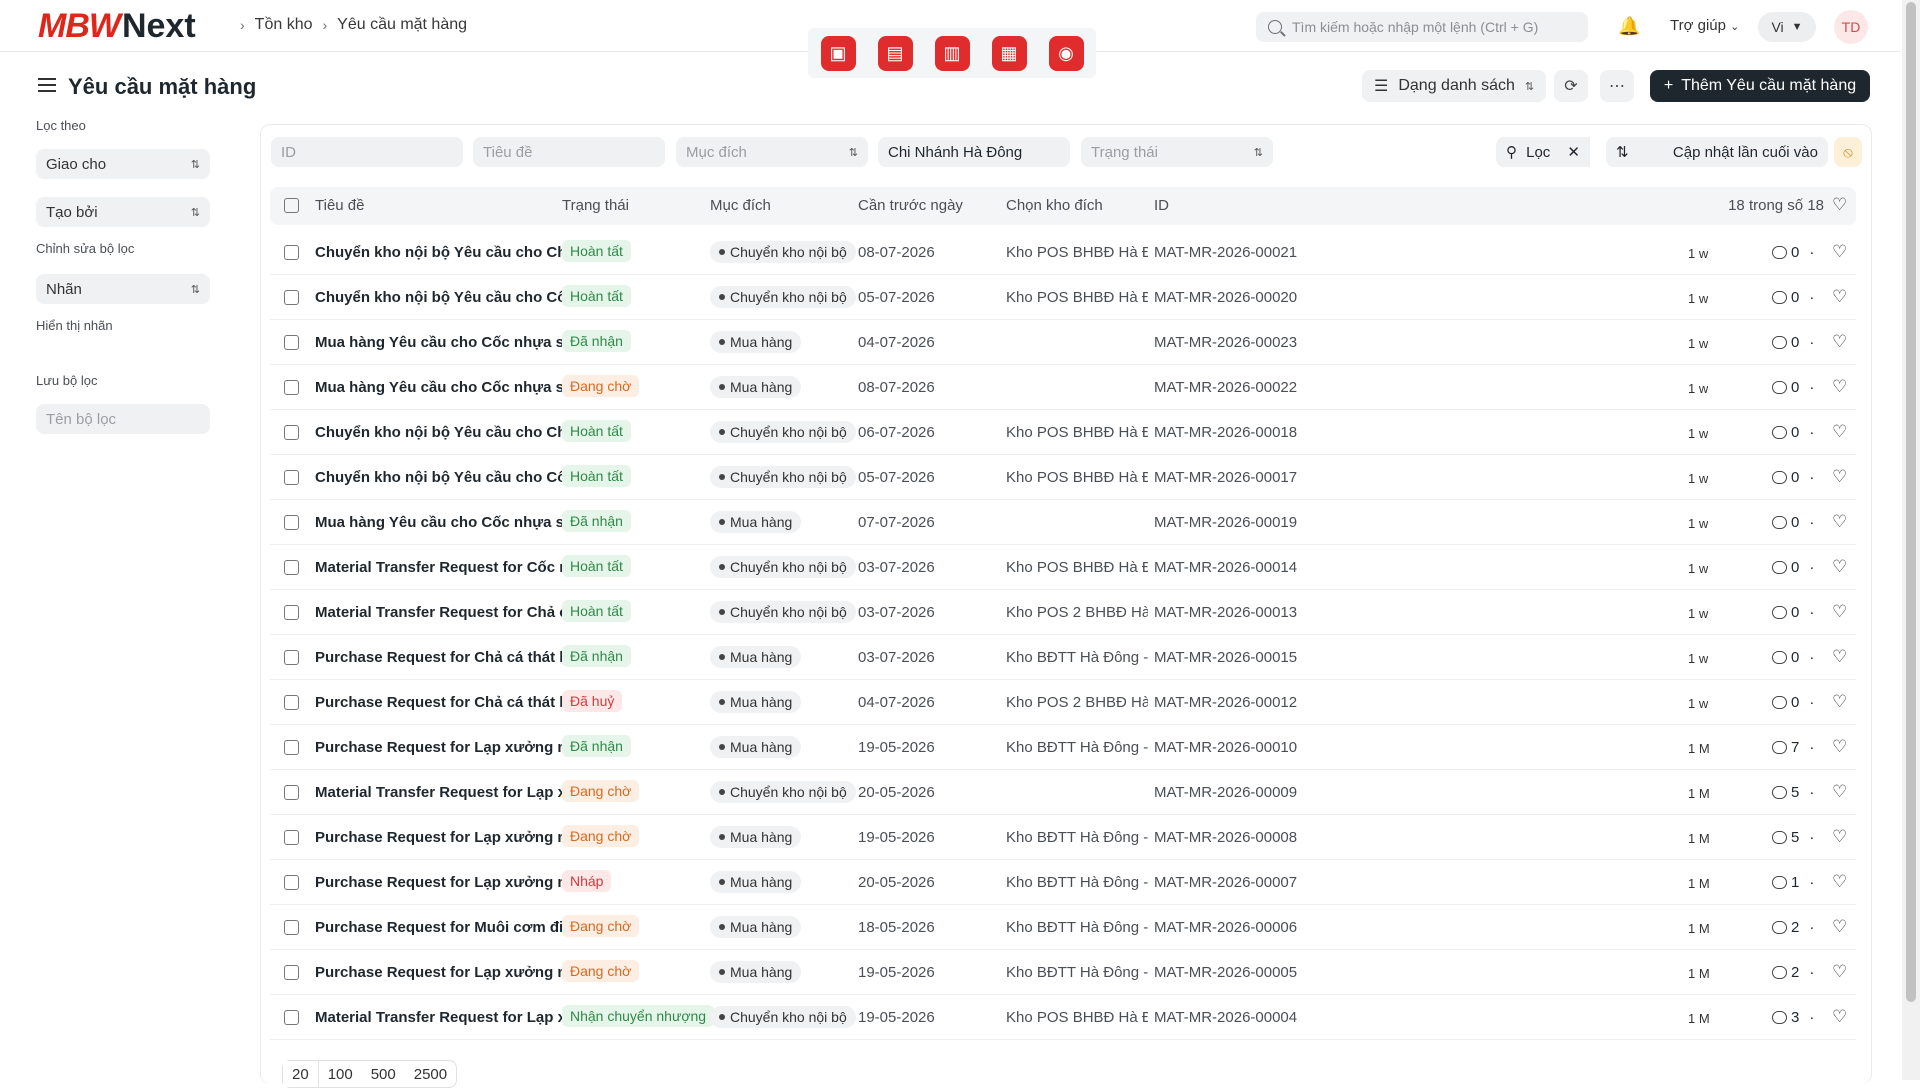  What do you see at coordinates (301, 1074) in the screenshot?
I see `page-size-20: 20` at bounding box center [301, 1074].